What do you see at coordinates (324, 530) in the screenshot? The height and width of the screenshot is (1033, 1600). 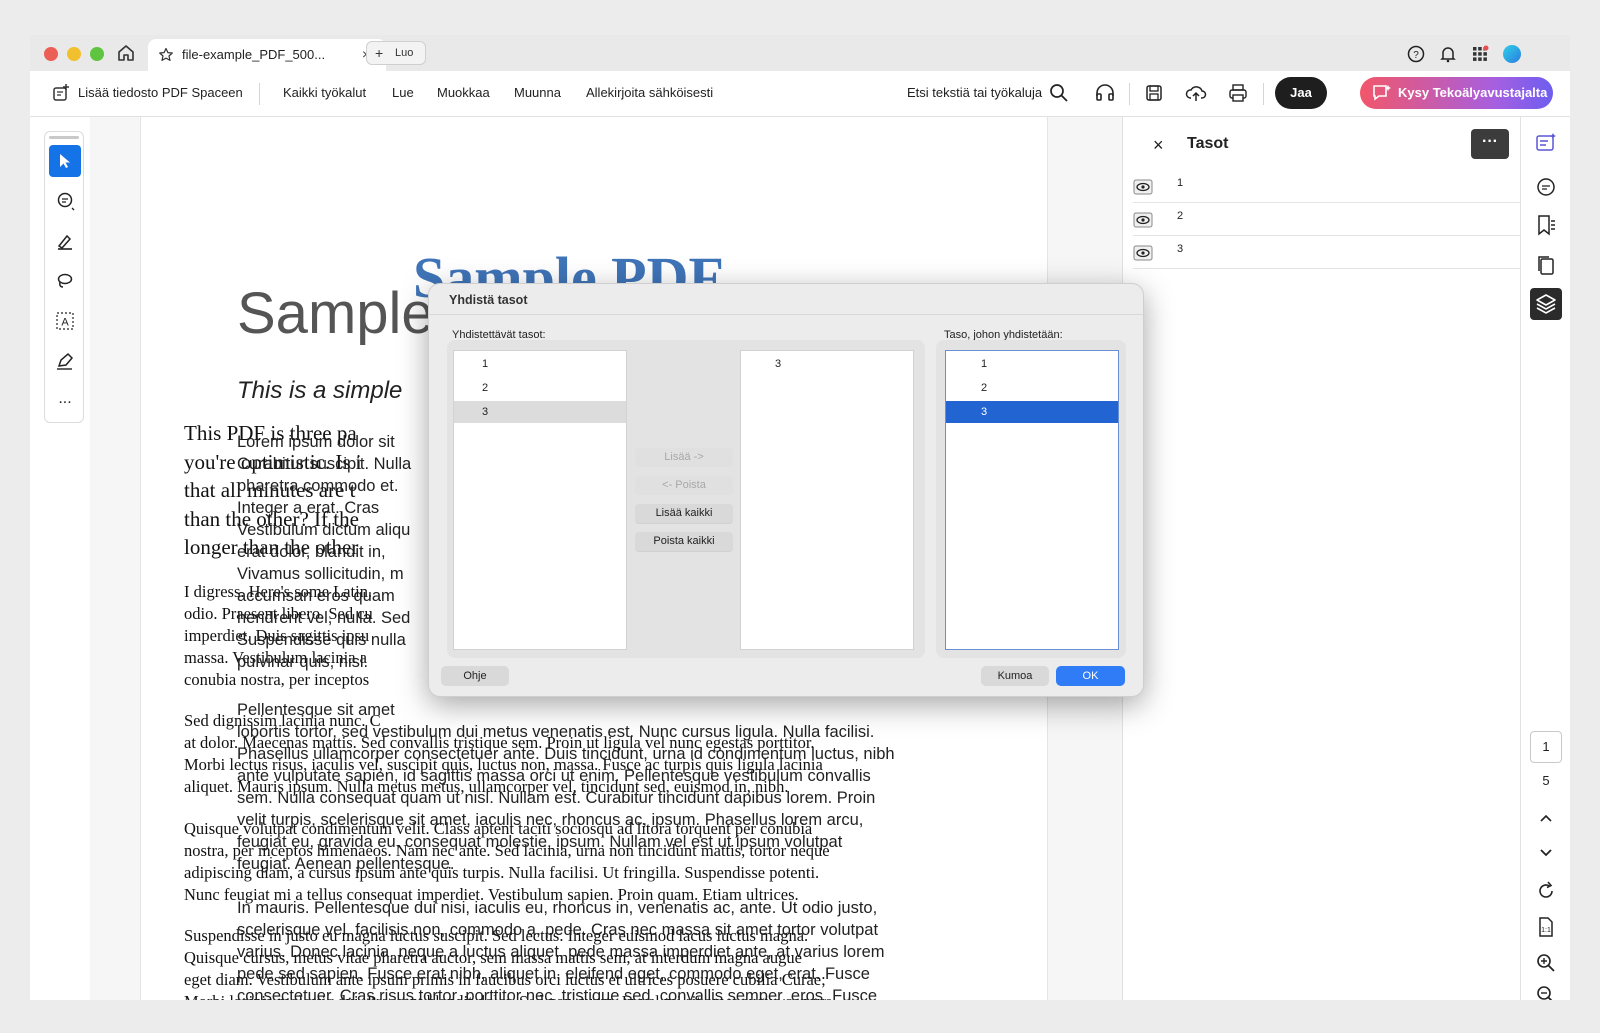 I see `text-line: Vestibulum dictum aliqu` at bounding box center [324, 530].